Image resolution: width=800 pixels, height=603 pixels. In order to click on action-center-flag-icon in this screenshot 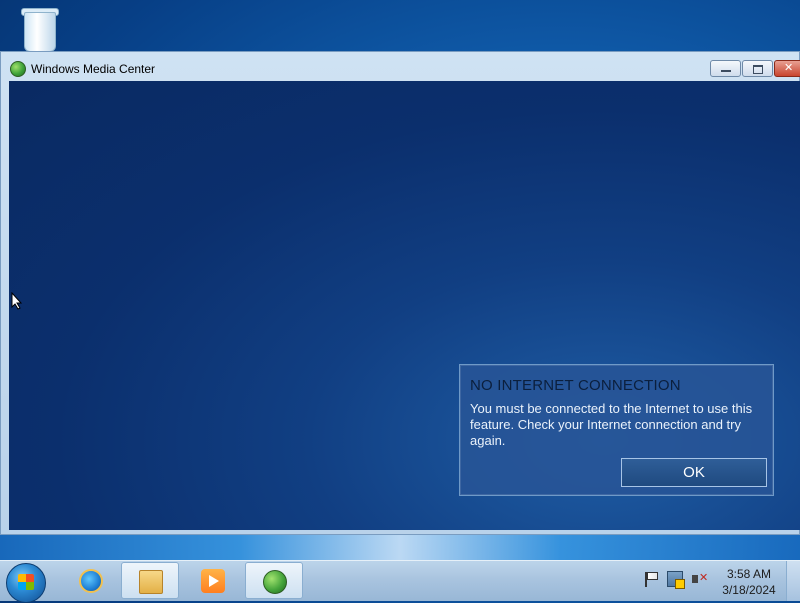, I will do `click(651, 579)`.